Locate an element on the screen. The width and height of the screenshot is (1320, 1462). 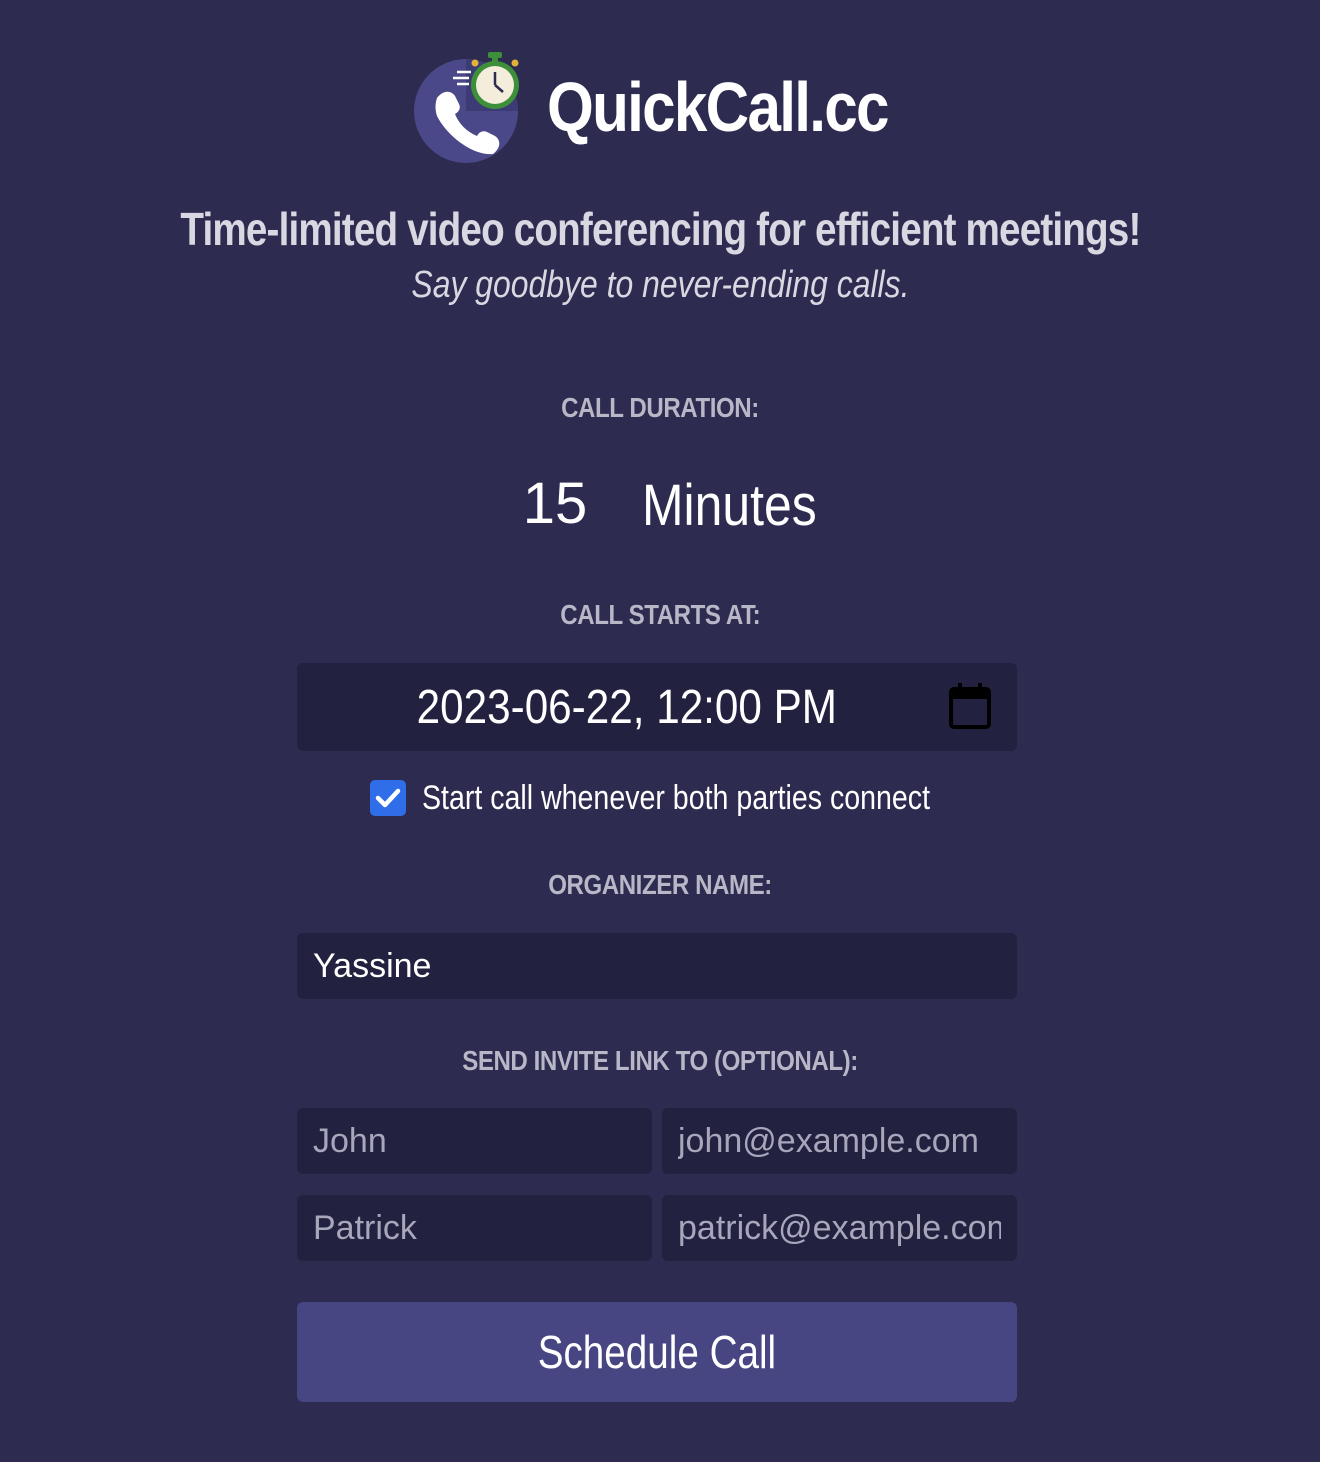
invite-label: SEND INVITE LINK TO (OPTIONAL): is located at coordinates (660, 1061).